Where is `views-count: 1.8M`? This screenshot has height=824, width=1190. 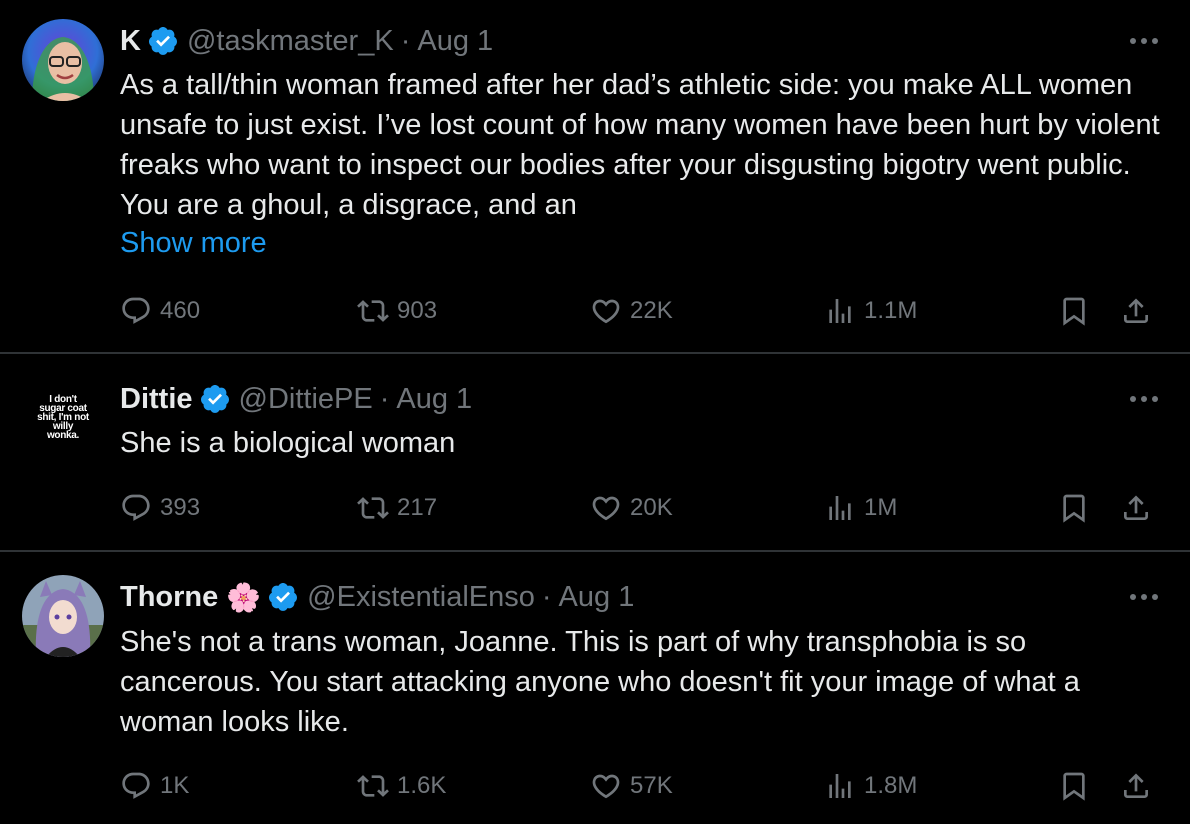 views-count: 1.8M is located at coordinates (891, 785).